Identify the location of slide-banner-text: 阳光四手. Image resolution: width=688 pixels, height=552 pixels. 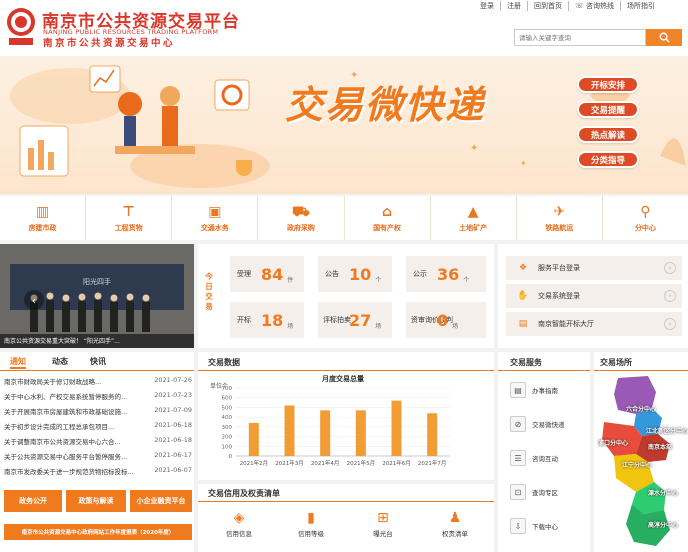
(97, 281).